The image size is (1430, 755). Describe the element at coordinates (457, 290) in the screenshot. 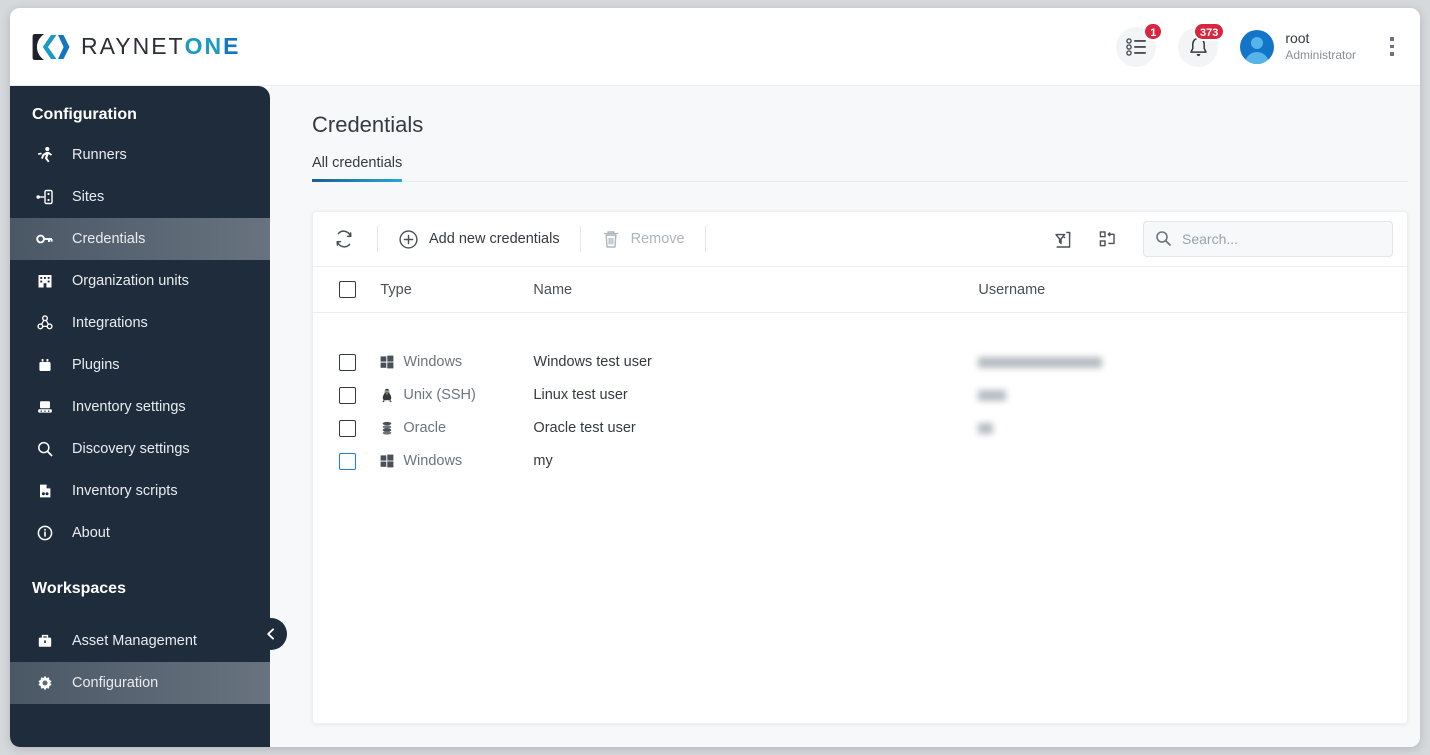

I see `column-header-type: Type` at that location.